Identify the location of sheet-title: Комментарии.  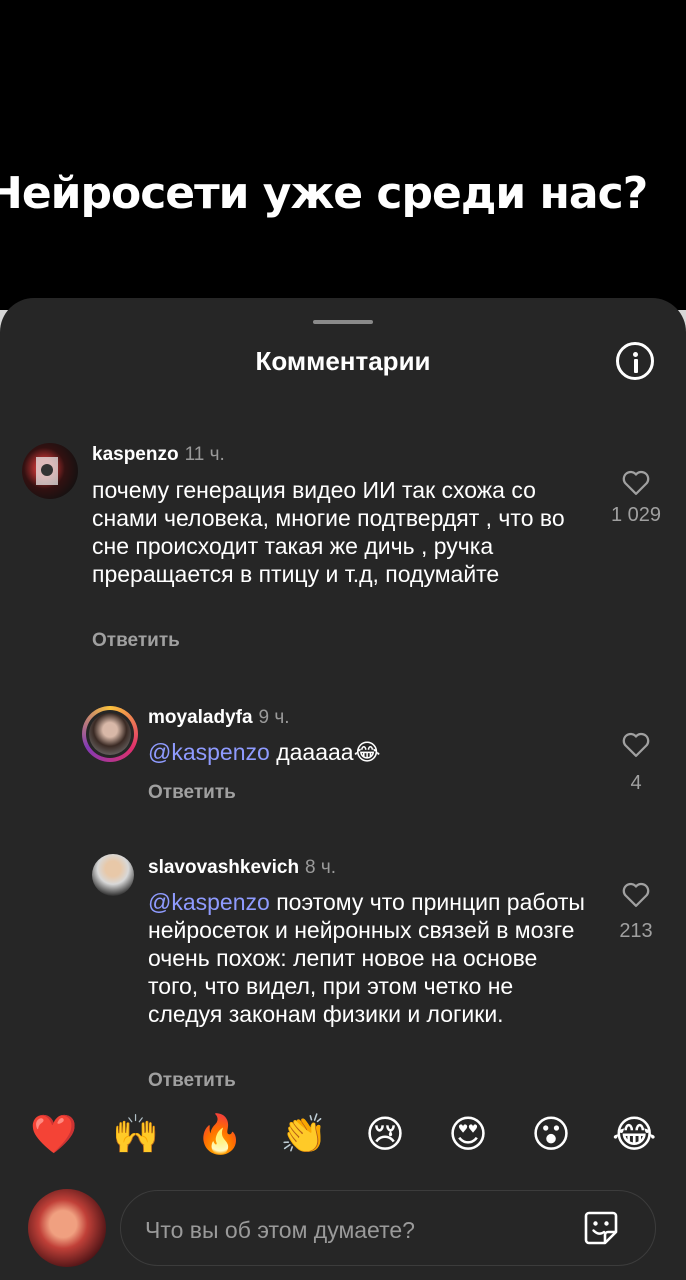
(343, 361).